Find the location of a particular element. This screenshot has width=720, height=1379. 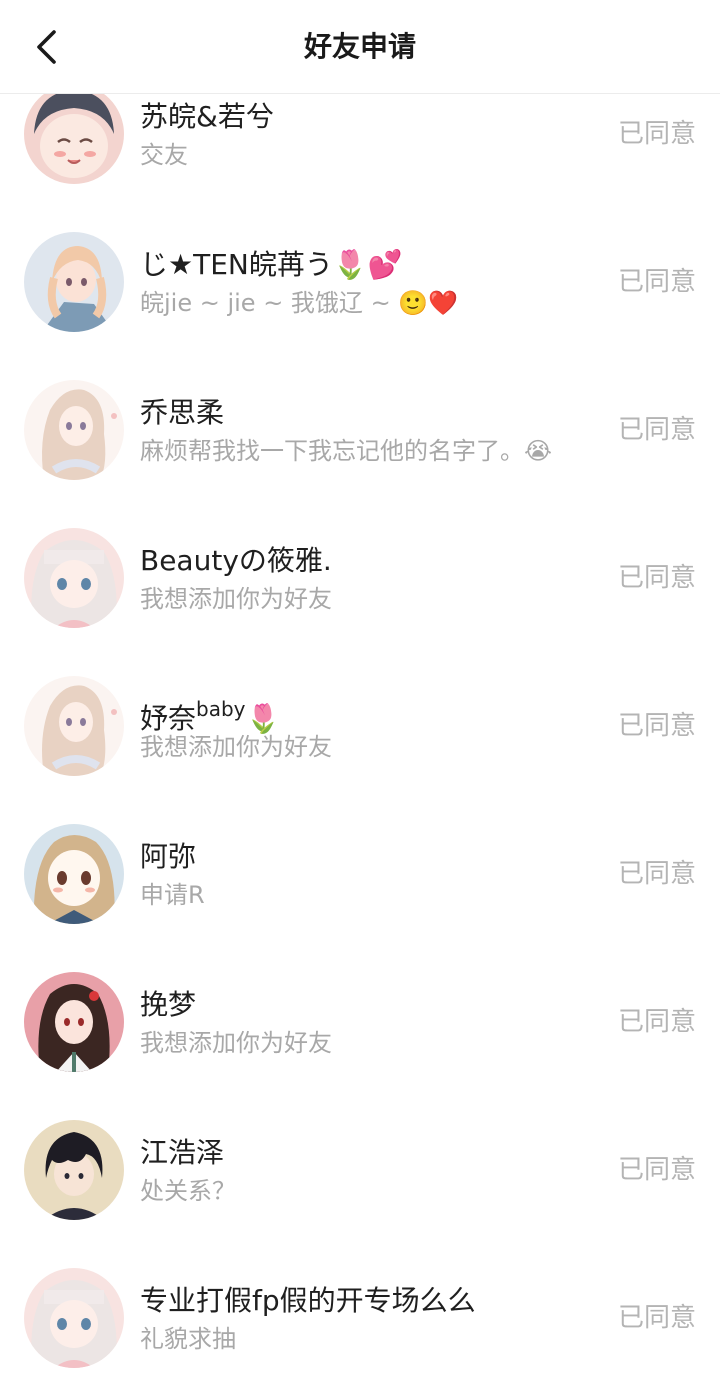

requester-name: じ★TEN皖苒う🌷💕 is located at coordinates (271, 264).